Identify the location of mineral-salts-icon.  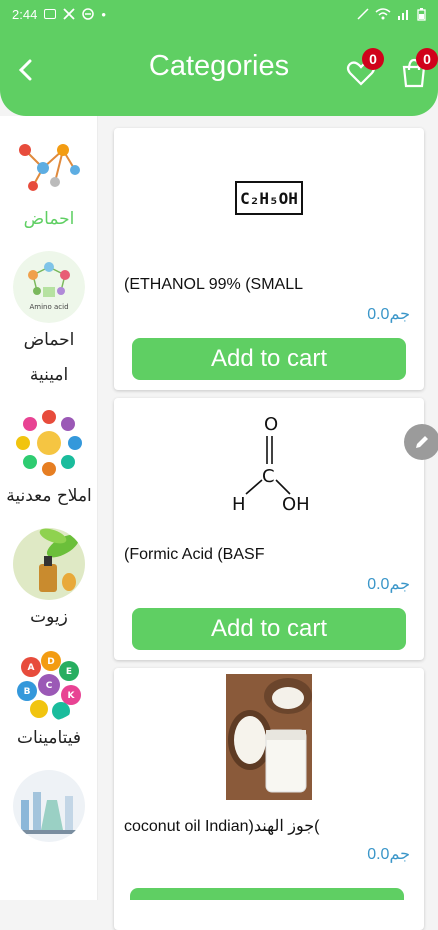
(49, 443).